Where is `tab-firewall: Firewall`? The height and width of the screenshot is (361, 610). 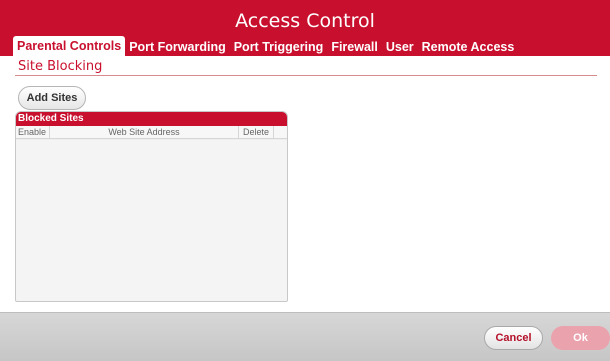
tab-firewall: Firewall is located at coordinates (354, 47).